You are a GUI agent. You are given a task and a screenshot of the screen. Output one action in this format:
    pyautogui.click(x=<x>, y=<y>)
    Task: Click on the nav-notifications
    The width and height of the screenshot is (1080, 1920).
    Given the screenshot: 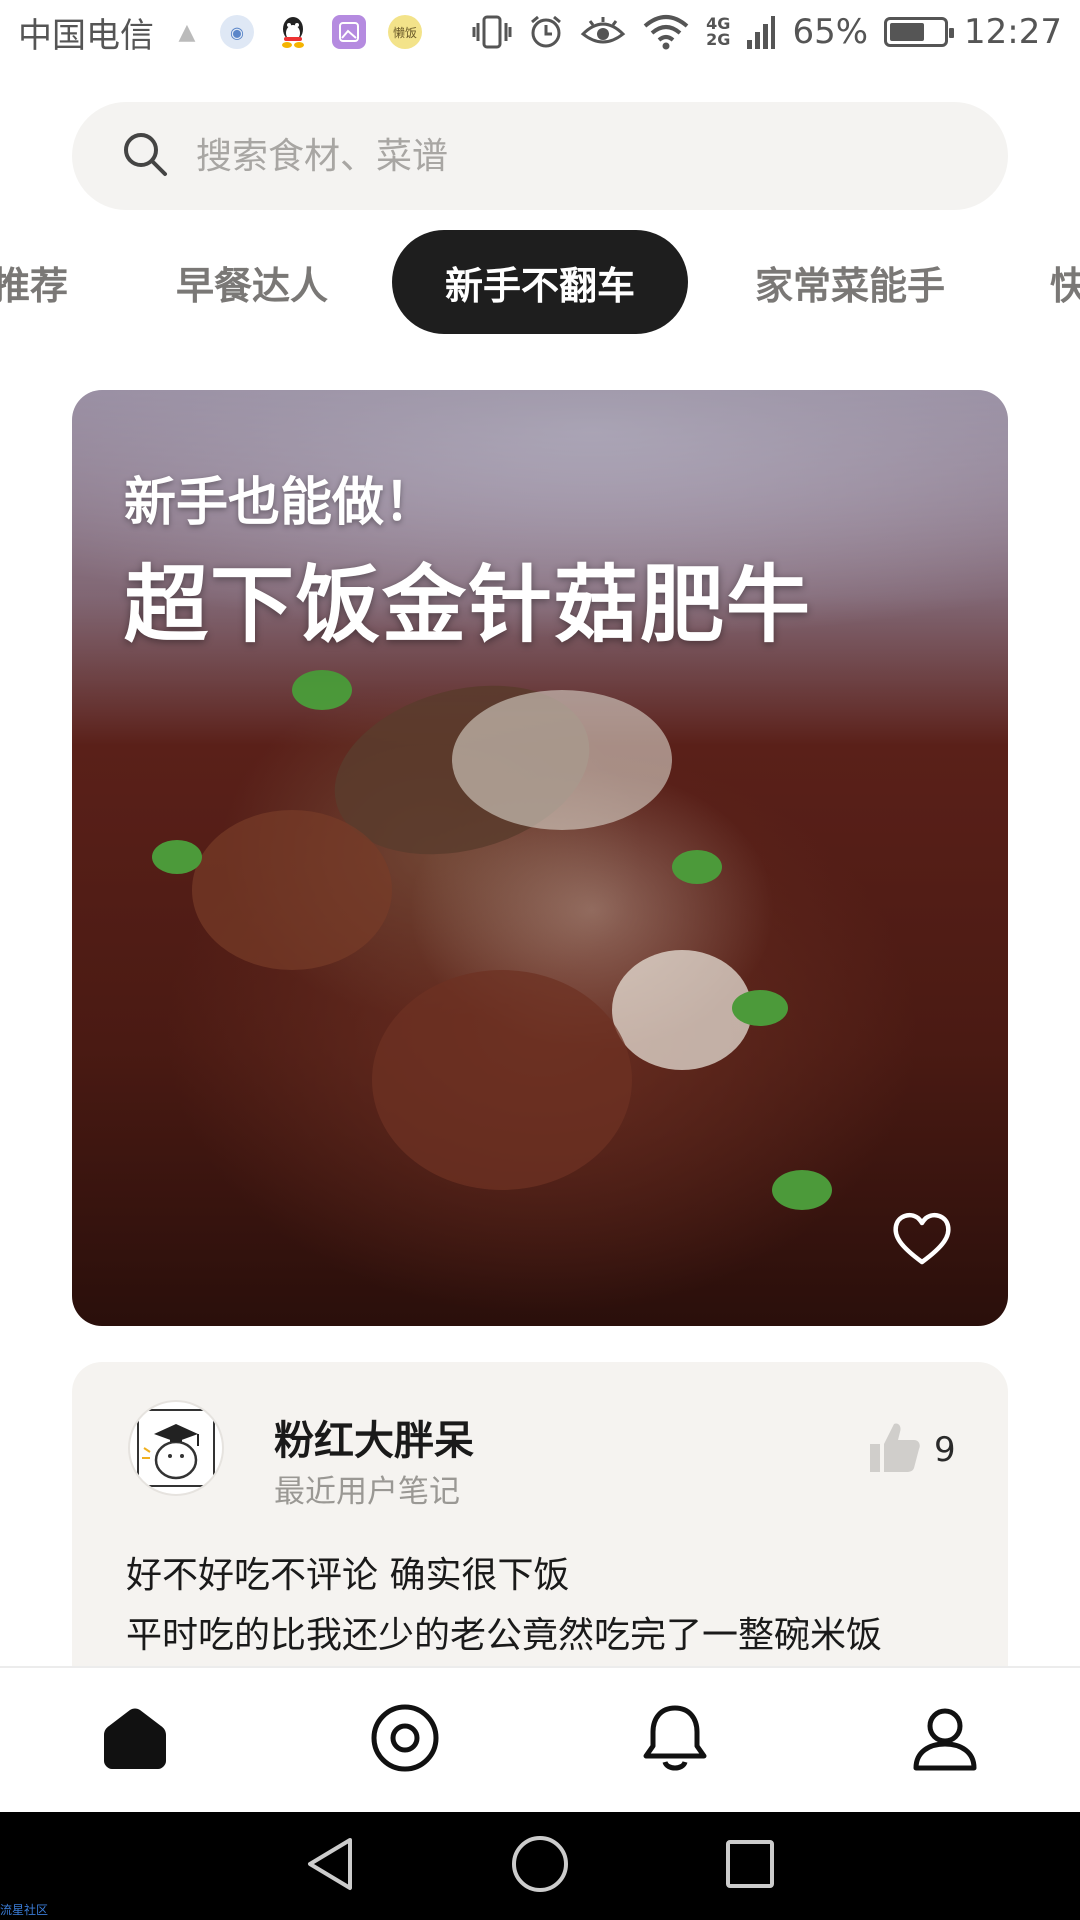 What is the action you would take?
    pyautogui.click(x=675, y=1740)
    